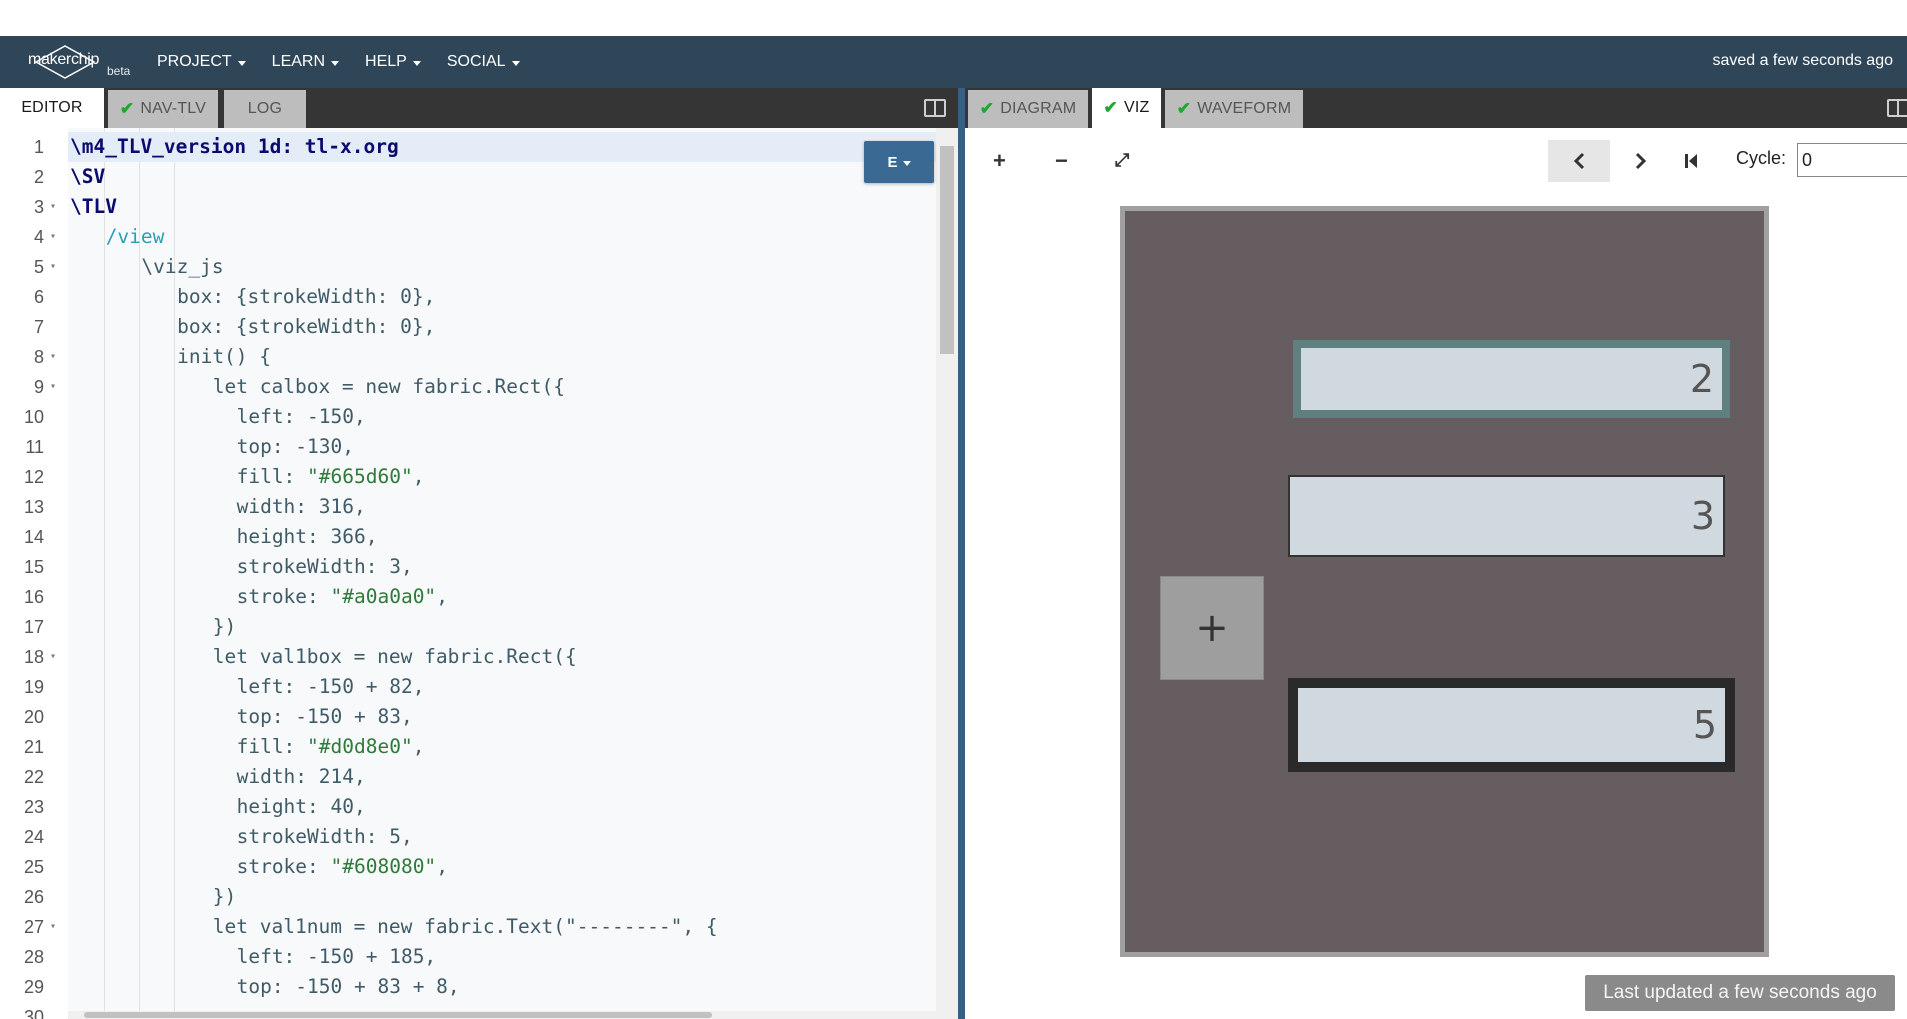 This screenshot has width=1907, height=1019. What do you see at coordinates (201, 62) in the screenshot?
I see `menu-project: PROJECT` at bounding box center [201, 62].